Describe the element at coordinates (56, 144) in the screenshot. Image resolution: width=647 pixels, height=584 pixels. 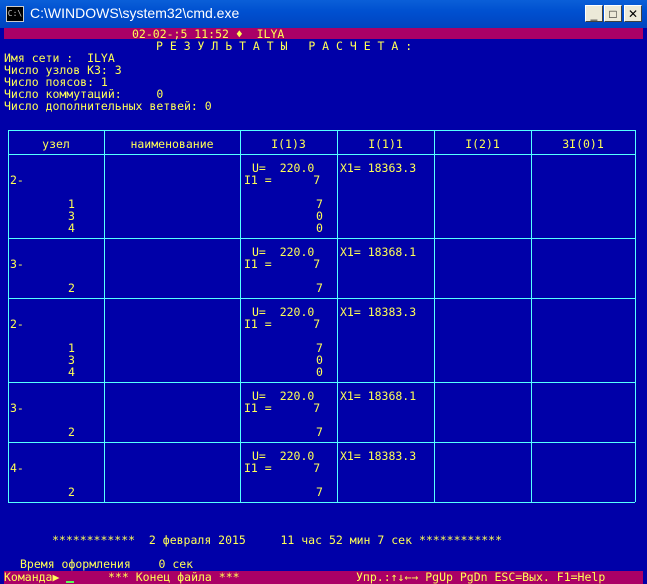
I see `column-header: узел` at that location.